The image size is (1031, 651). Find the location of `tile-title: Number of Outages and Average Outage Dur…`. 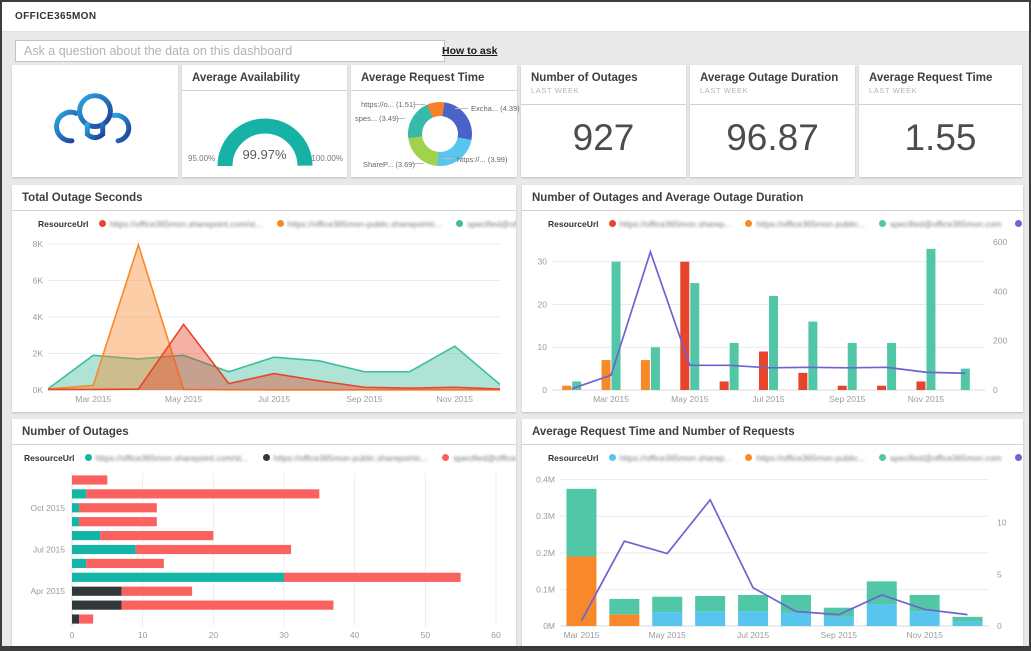

tile-title: Number of Outages and Average Outage Dur… is located at coordinates (668, 198).